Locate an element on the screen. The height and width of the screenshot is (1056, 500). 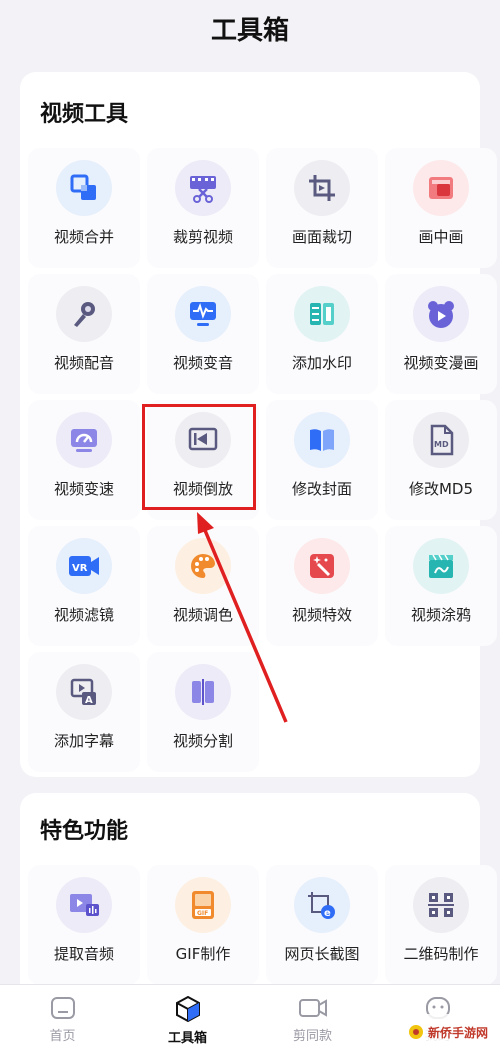
tool-video-split: 视频分割 is located at coordinates (203, 712).